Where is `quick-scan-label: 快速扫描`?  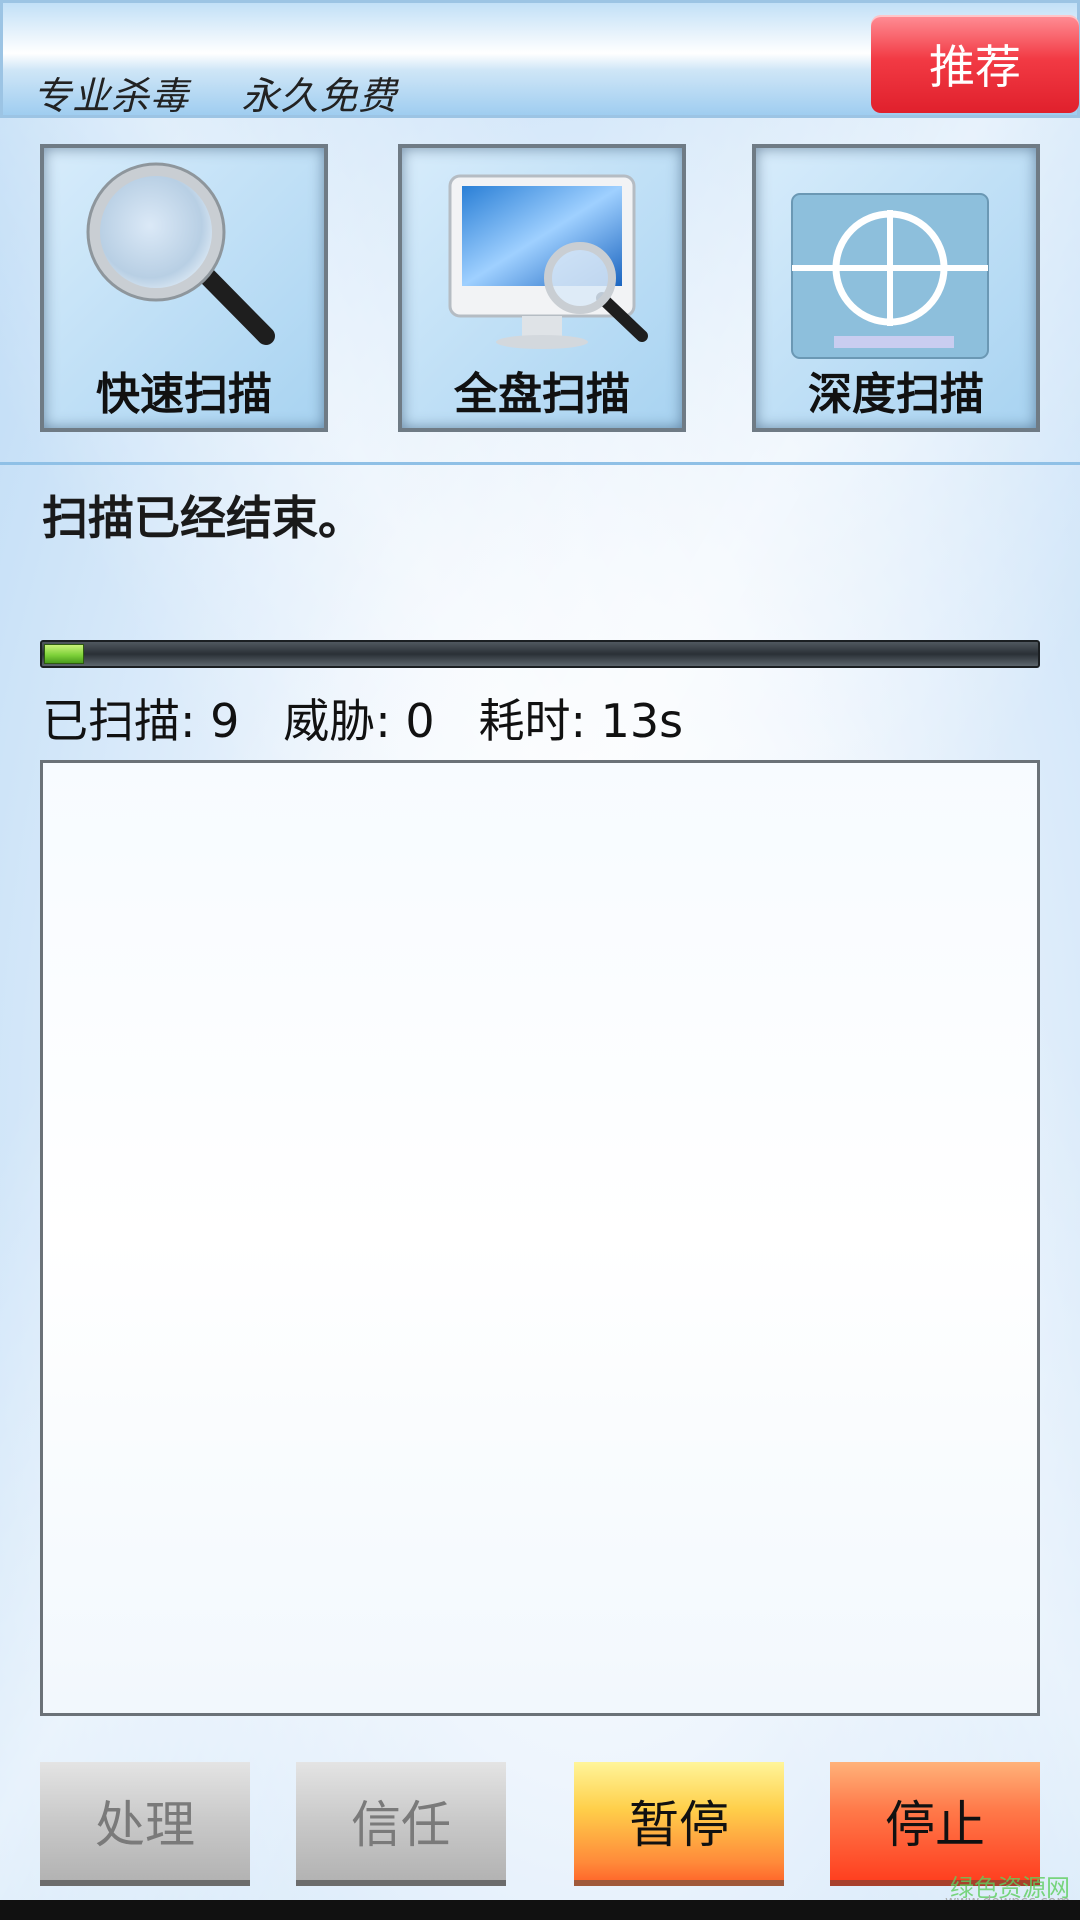 quick-scan-label: 快速扫描 is located at coordinates (184, 394).